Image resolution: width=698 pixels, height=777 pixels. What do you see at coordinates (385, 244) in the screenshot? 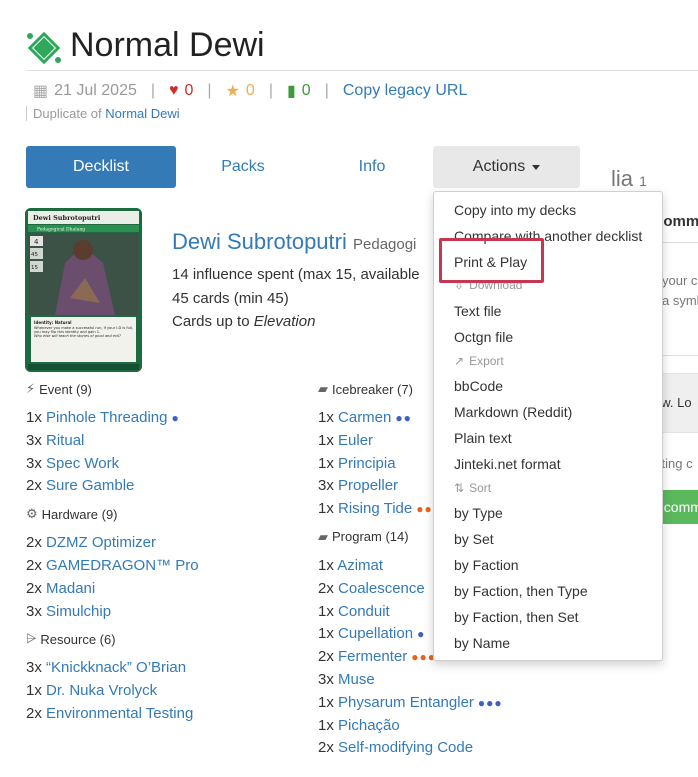
I see `identity-subtype: Pedagogi` at bounding box center [385, 244].